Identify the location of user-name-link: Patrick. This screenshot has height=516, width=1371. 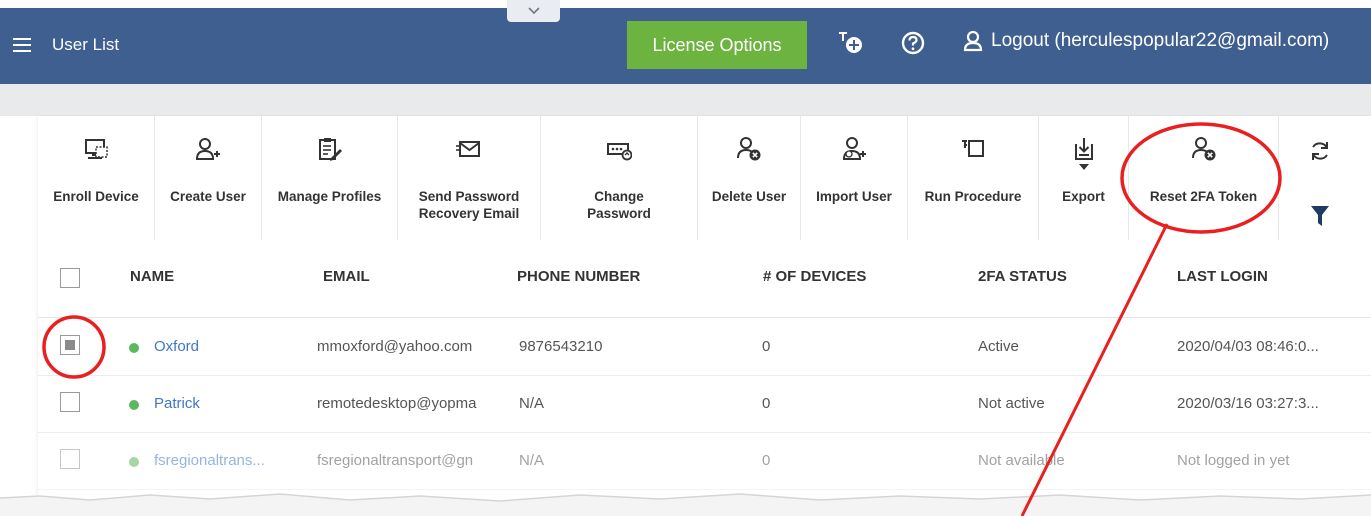
(229, 403).